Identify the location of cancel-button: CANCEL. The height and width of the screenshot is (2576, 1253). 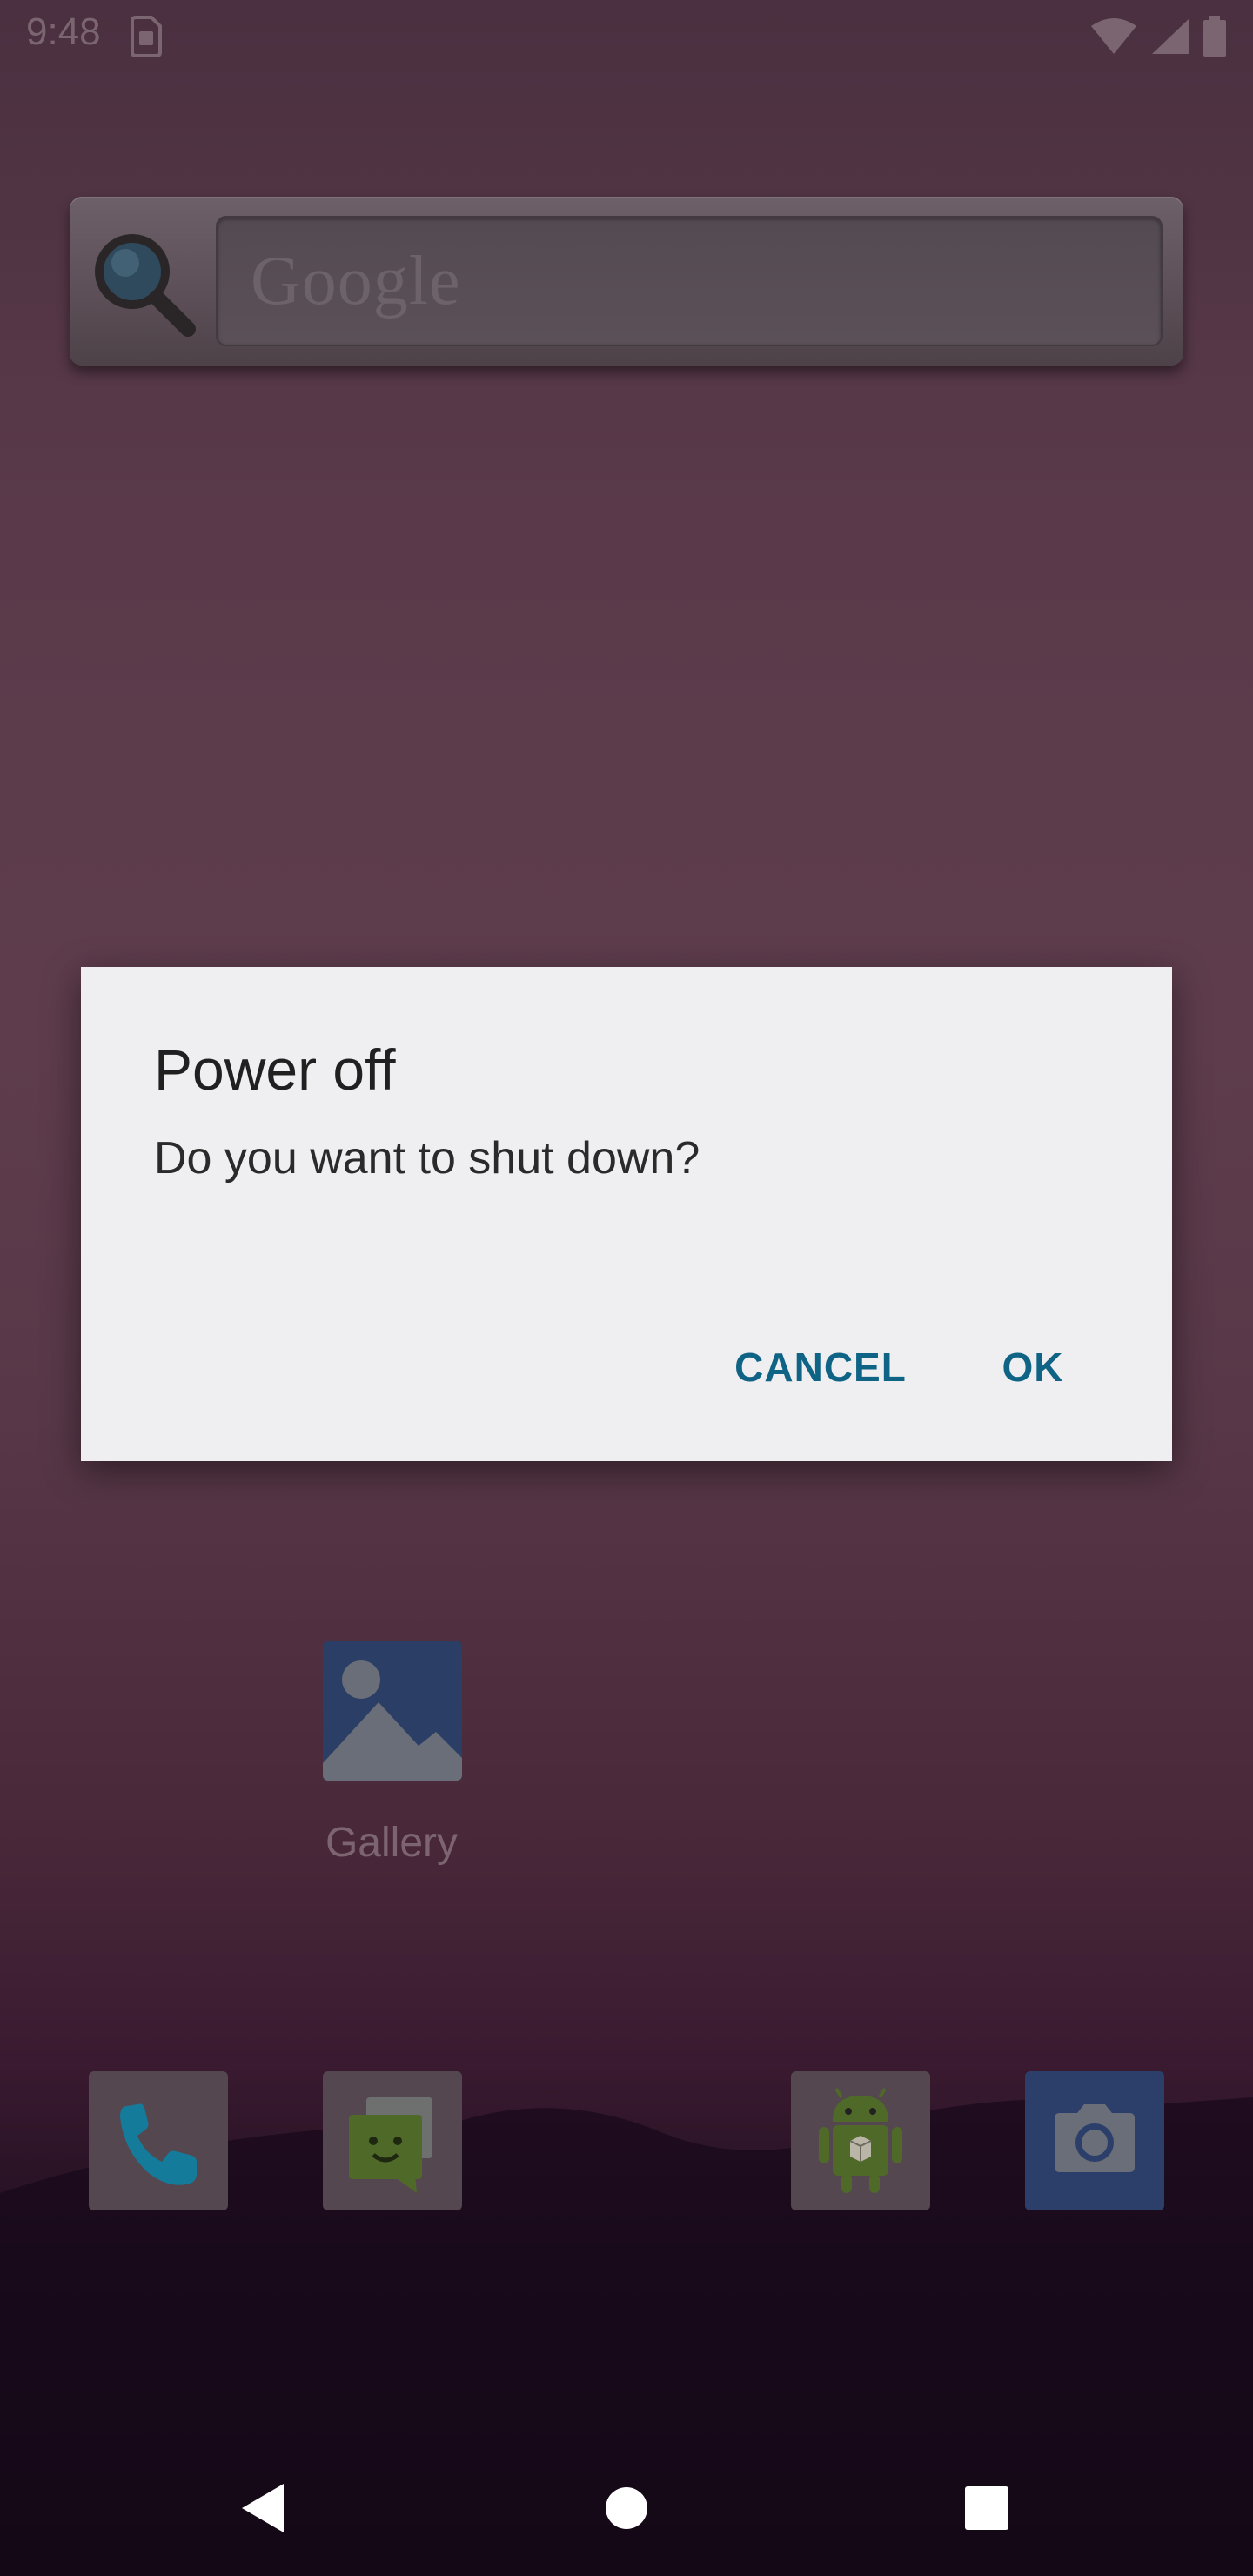
(821, 1367).